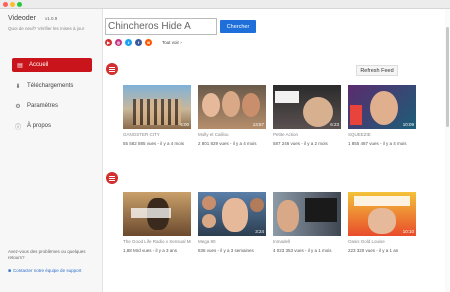 The height and width of the screenshot is (292, 450). I want to click on video-meta: 4 023 353 vues - il y a 1 mois, so click(302, 250).